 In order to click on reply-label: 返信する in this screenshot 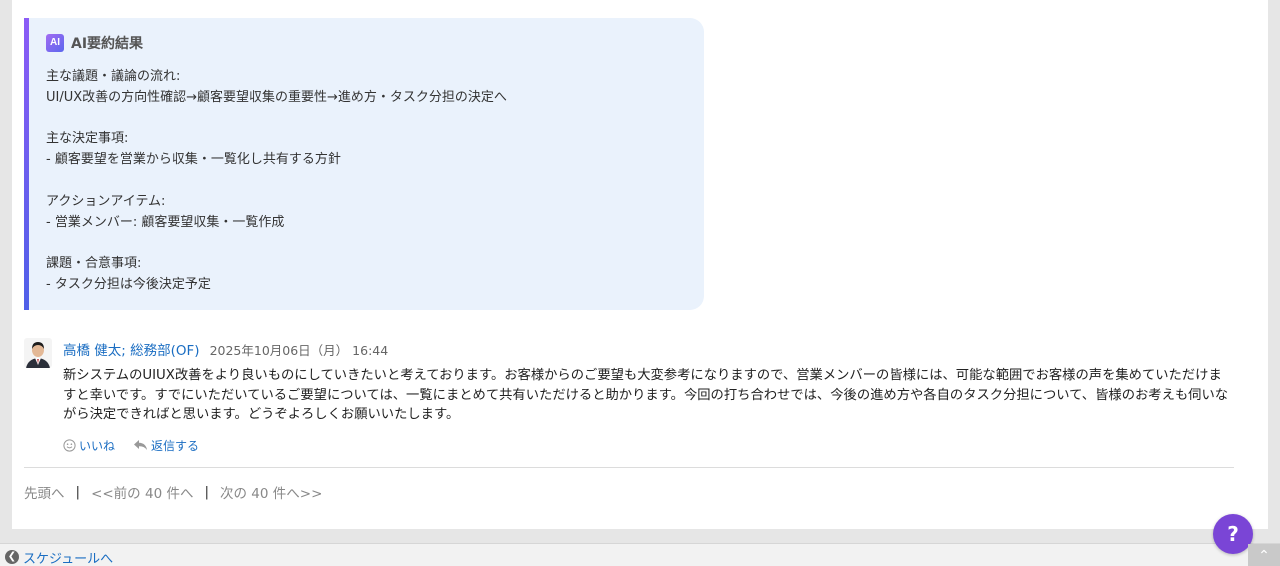, I will do `click(175, 445)`.